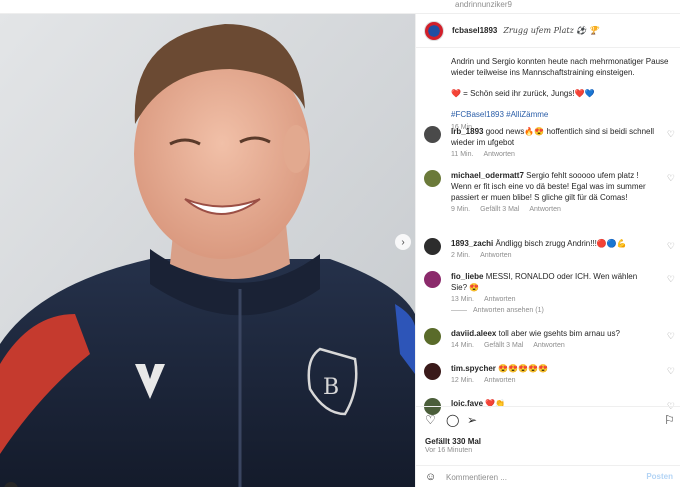  I want to click on post-comment-button: Posten, so click(659, 476).